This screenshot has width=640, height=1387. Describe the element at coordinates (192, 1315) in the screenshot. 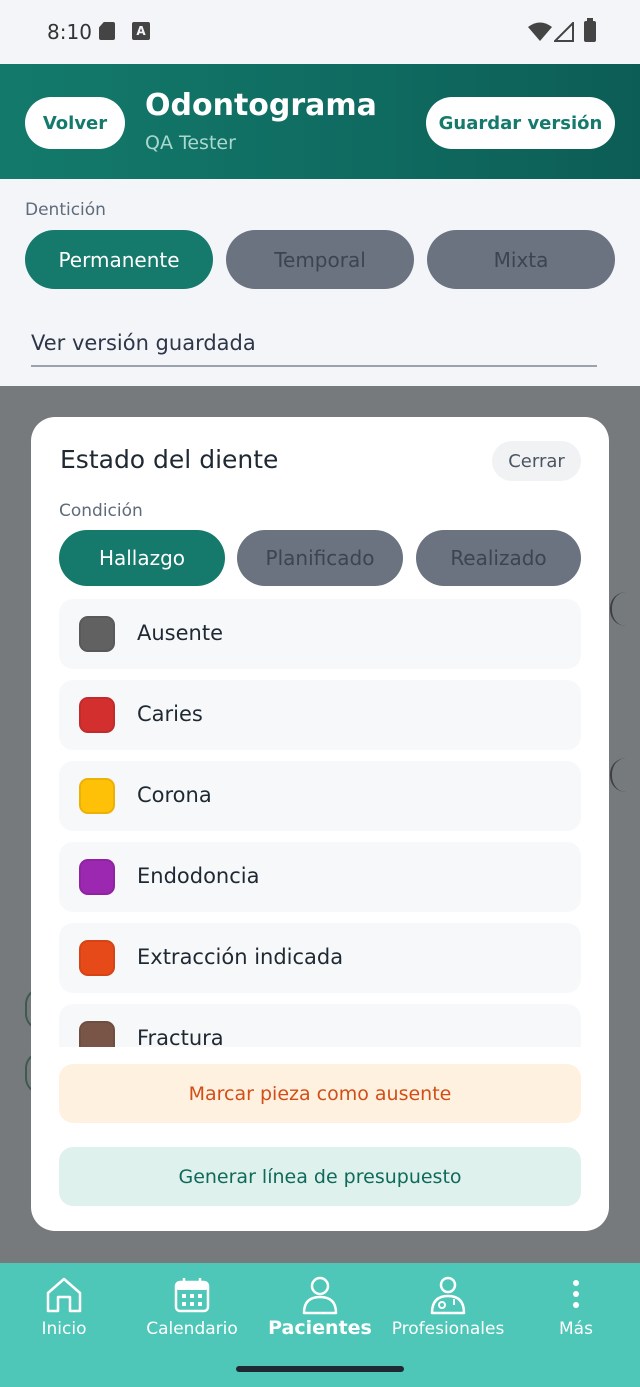

I see `nav-item-calendar: Calendario` at that location.